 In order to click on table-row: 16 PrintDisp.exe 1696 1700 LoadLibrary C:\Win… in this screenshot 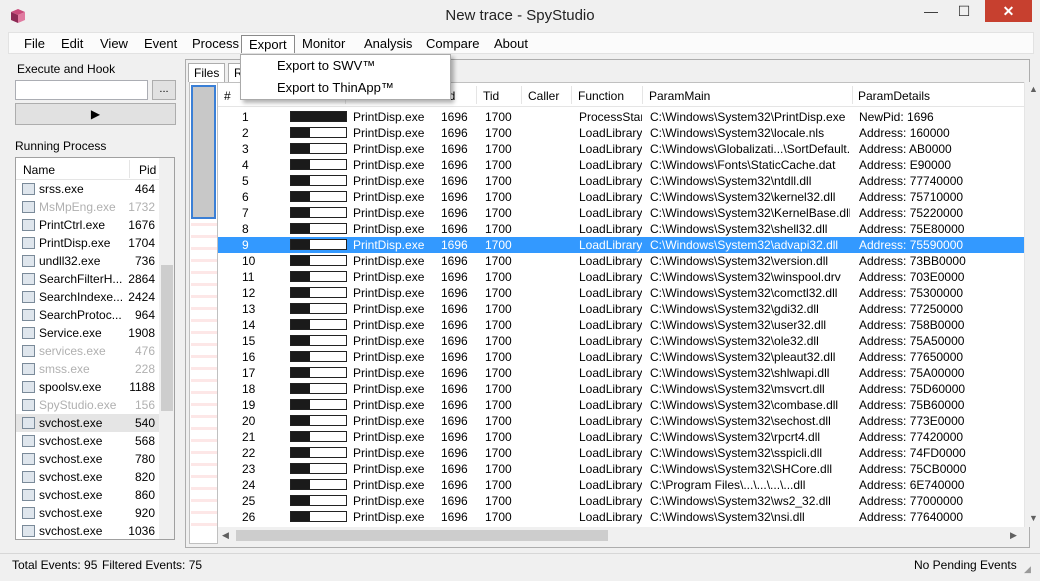, I will do `click(621, 357)`.